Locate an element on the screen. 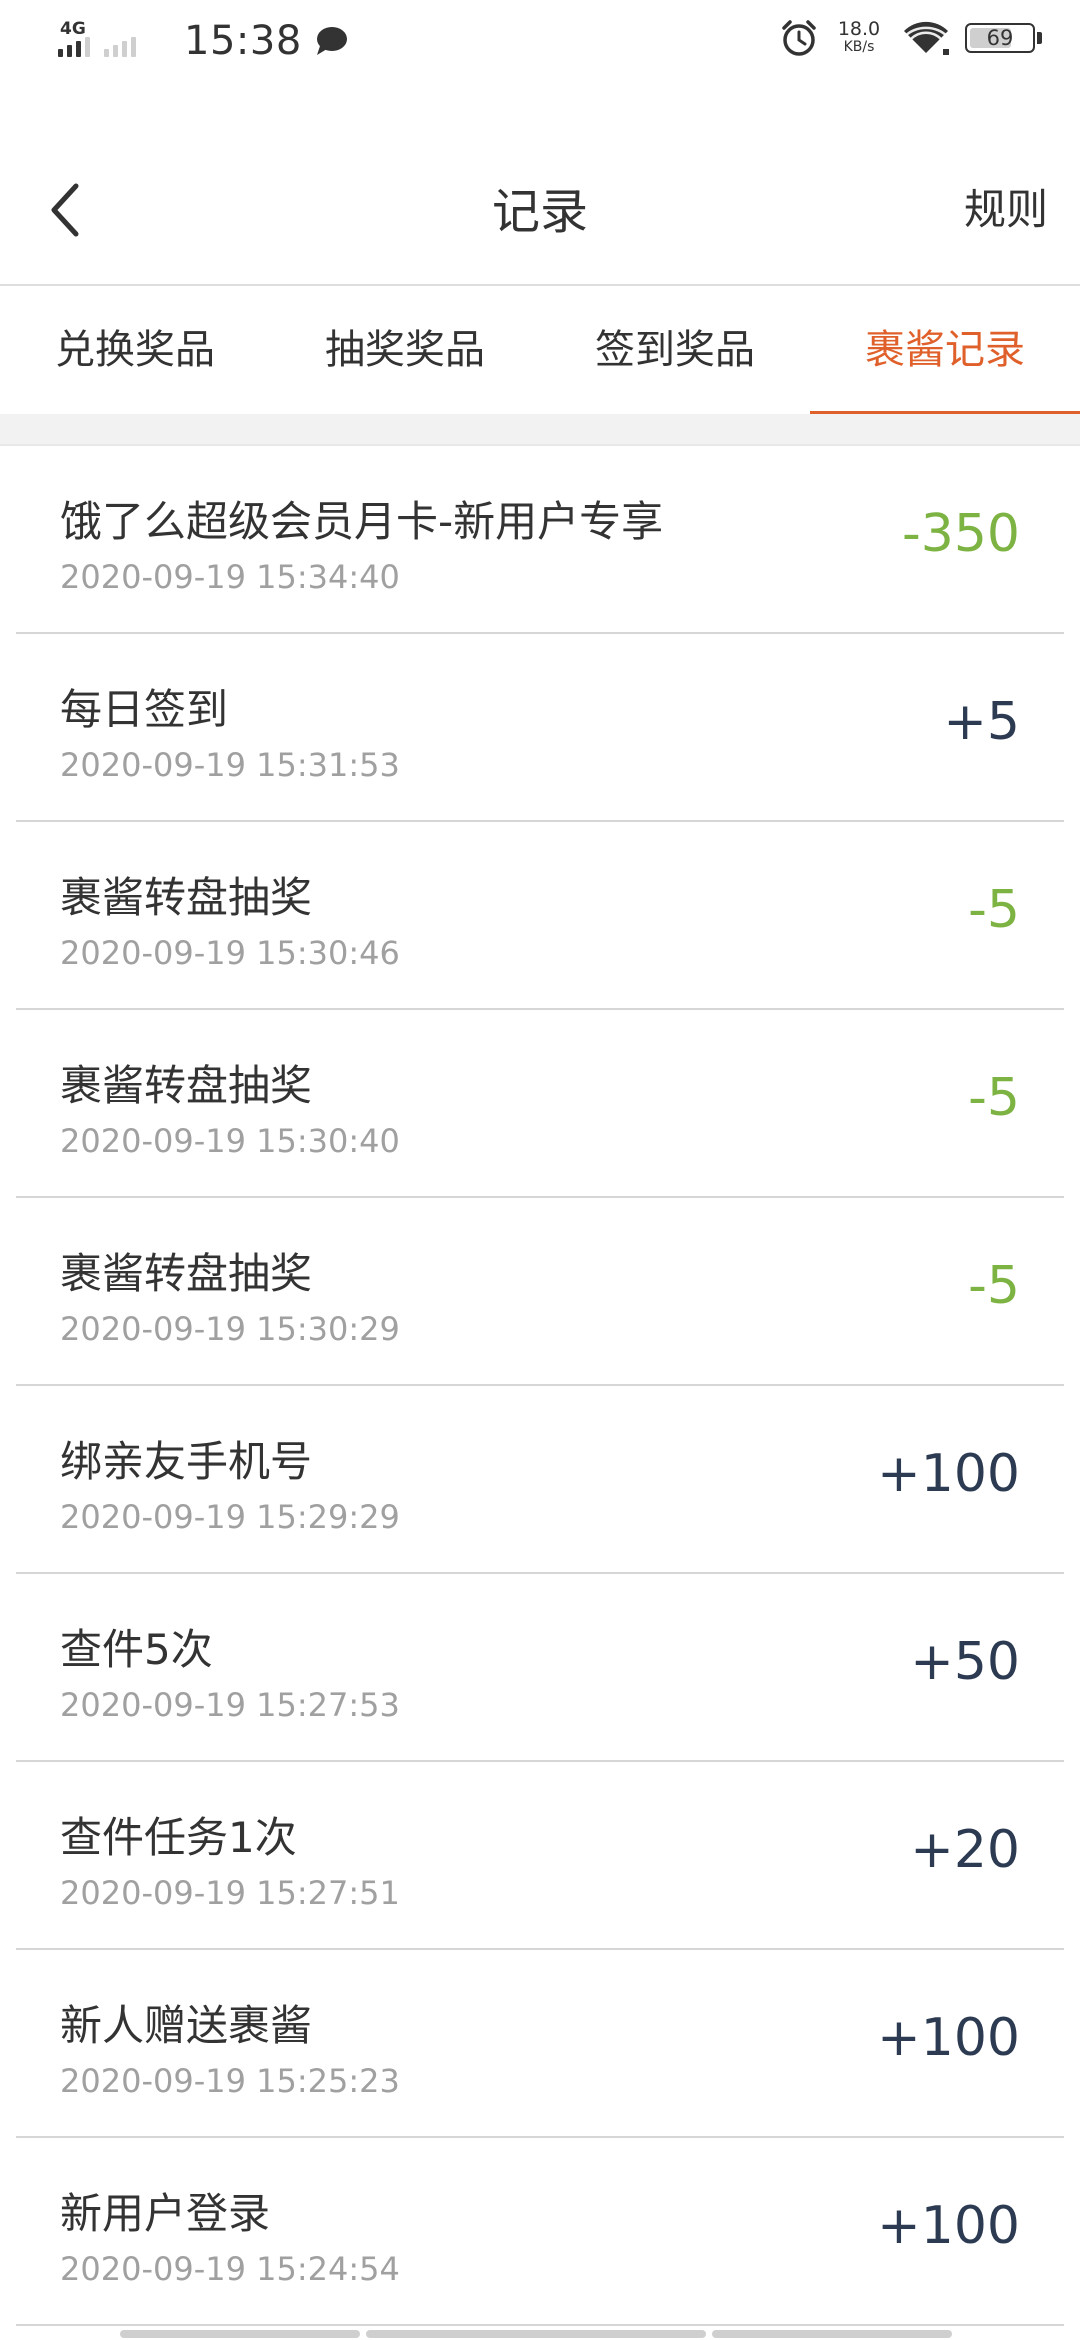 The height and width of the screenshot is (2340, 1080). record-title: 新人赠送裹酱 is located at coordinates (186, 2025).